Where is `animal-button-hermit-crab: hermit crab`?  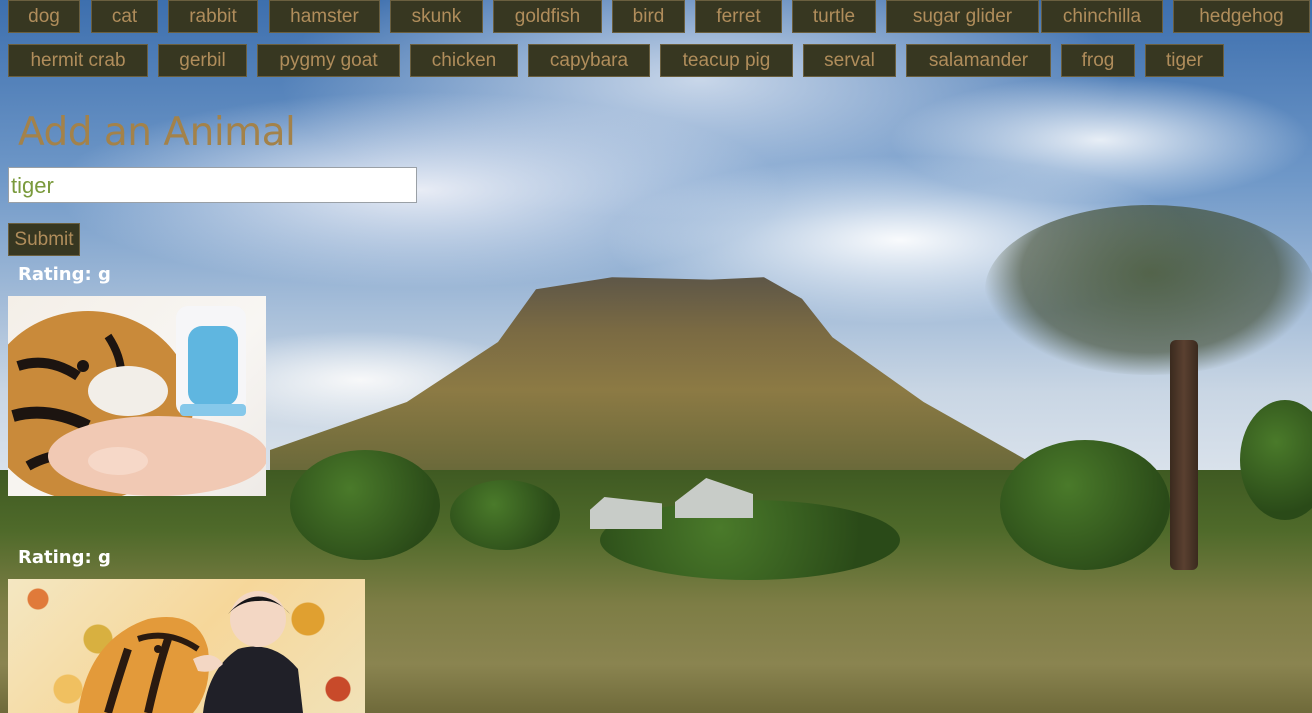
animal-button-hermit-crab: hermit crab is located at coordinates (78, 60).